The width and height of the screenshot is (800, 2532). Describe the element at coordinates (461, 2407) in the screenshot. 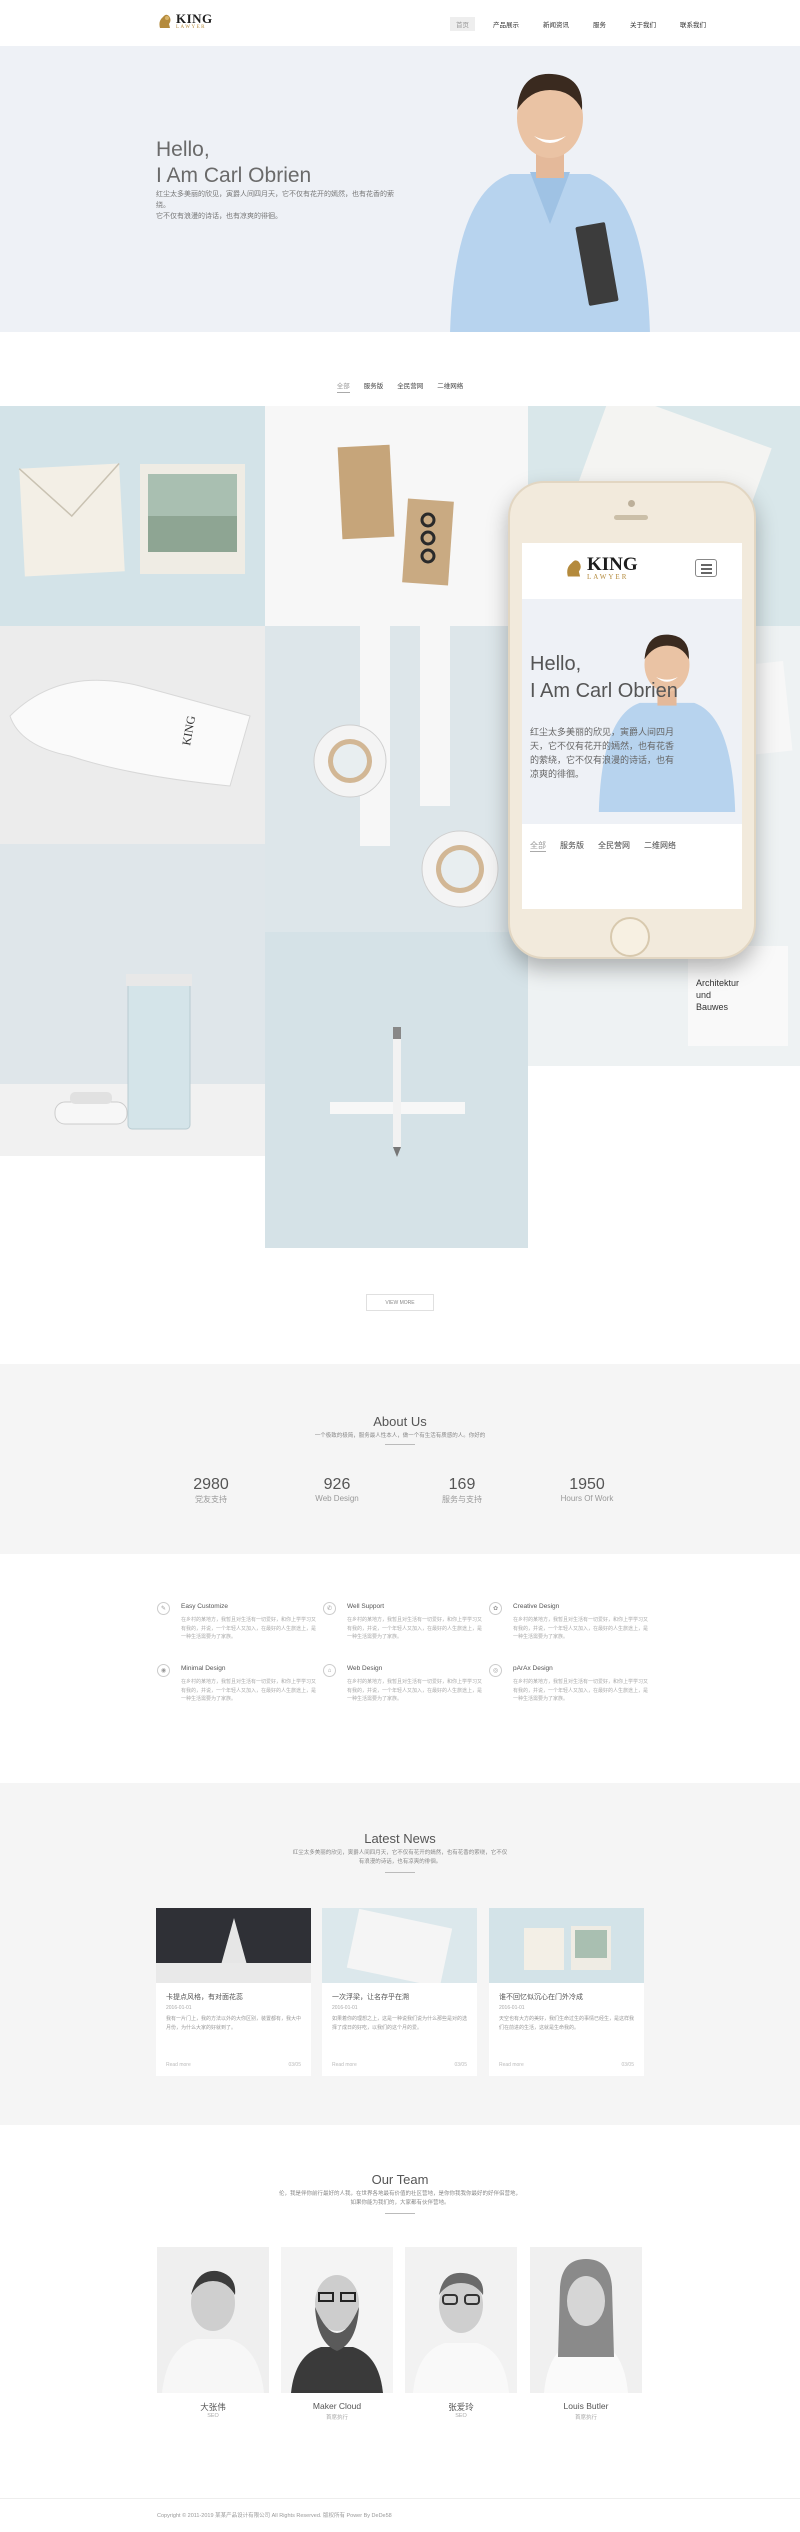

I see `member-name: 张爱玲` at that location.